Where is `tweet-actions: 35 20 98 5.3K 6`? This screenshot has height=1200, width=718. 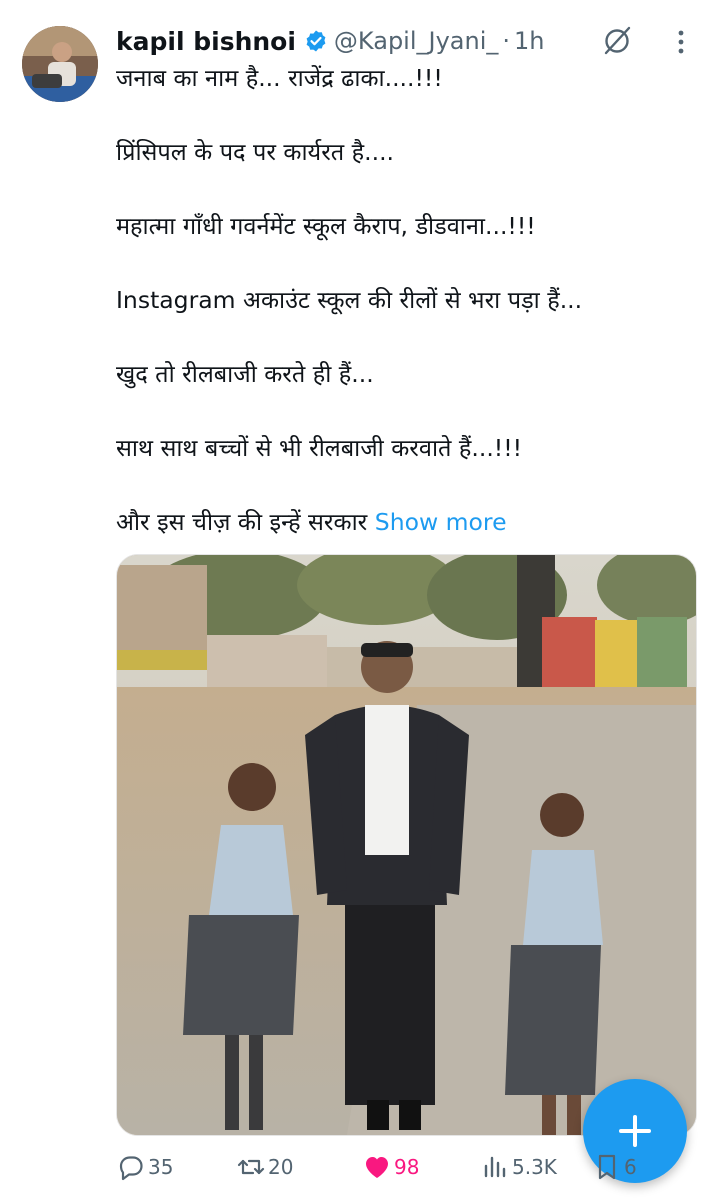
tweet-actions: 35 20 98 5.3K 6 is located at coordinates (406, 1167).